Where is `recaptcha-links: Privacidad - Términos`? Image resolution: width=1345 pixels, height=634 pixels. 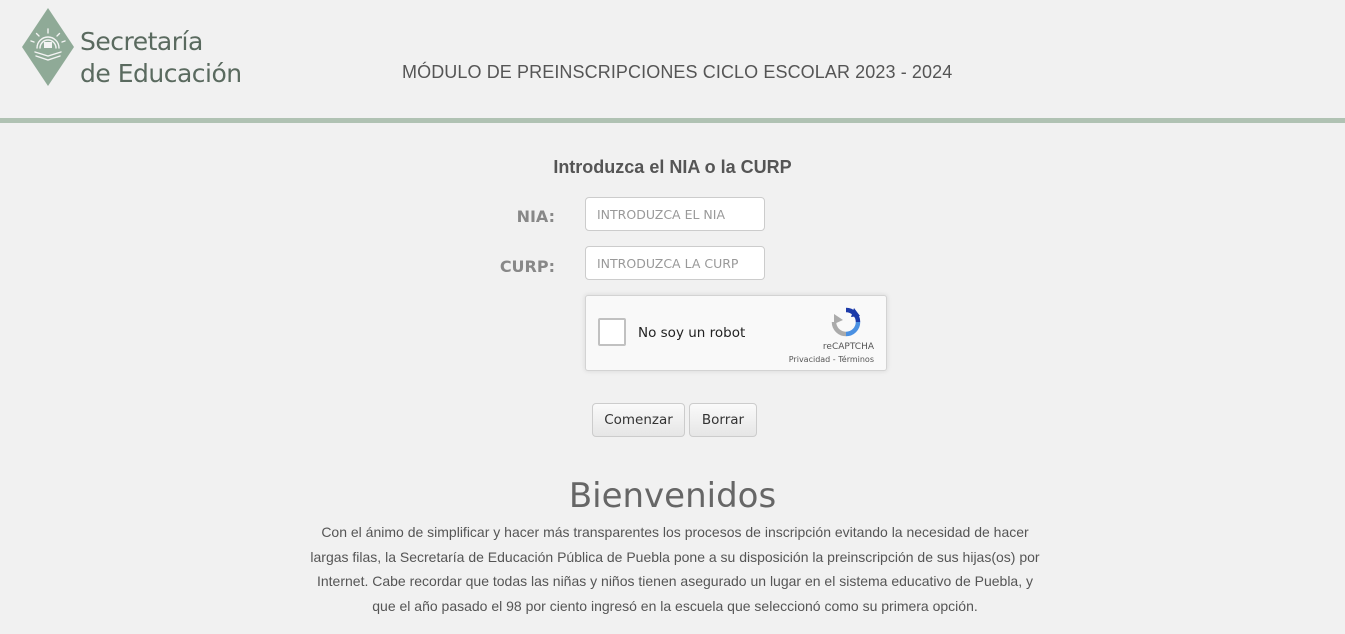 recaptcha-links: Privacidad - Términos is located at coordinates (831, 359).